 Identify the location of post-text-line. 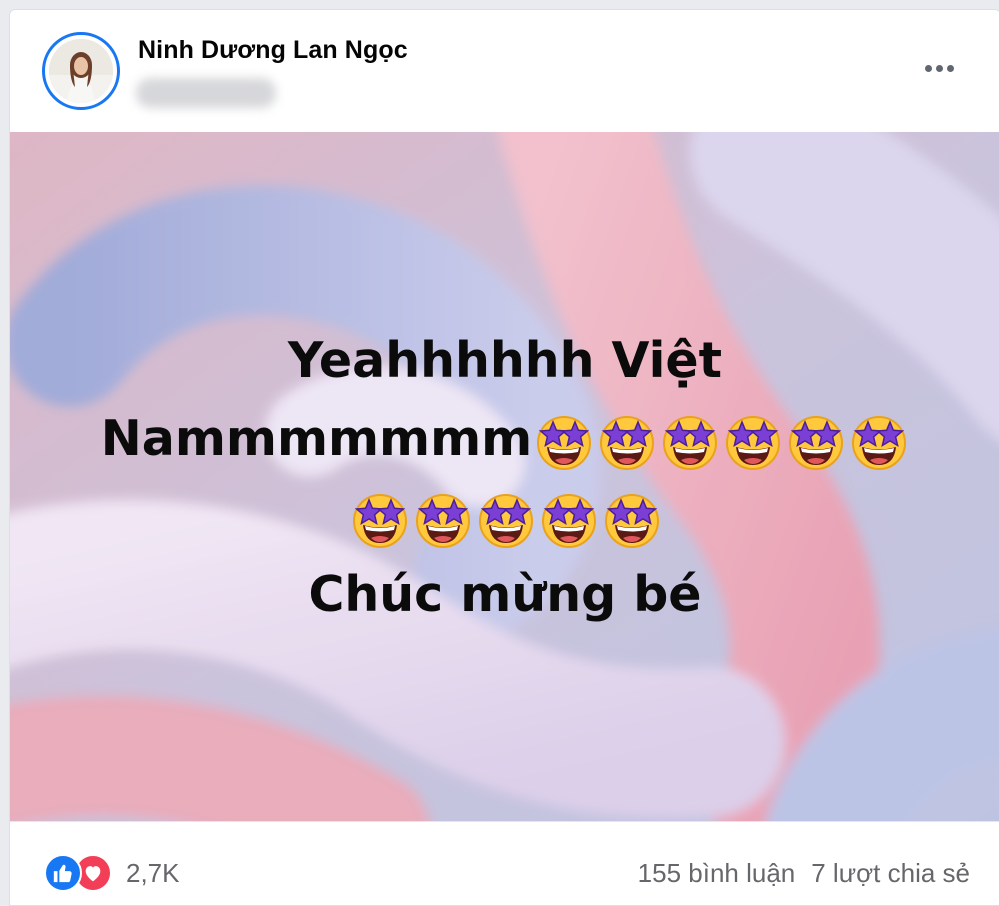
(504, 517).